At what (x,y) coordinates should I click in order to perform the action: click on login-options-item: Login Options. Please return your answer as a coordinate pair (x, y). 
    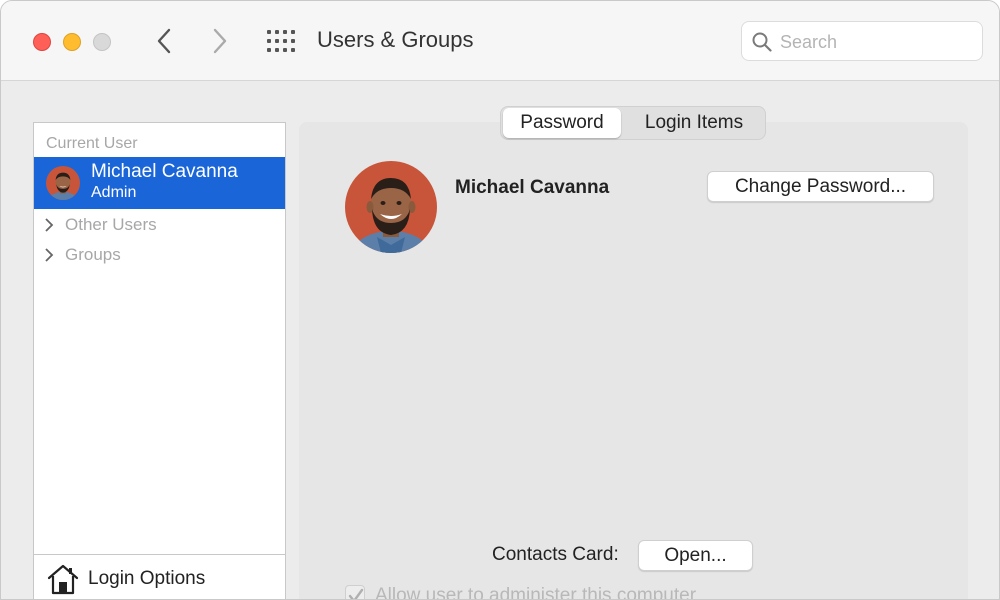
    Looking at the image, I should click on (159, 576).